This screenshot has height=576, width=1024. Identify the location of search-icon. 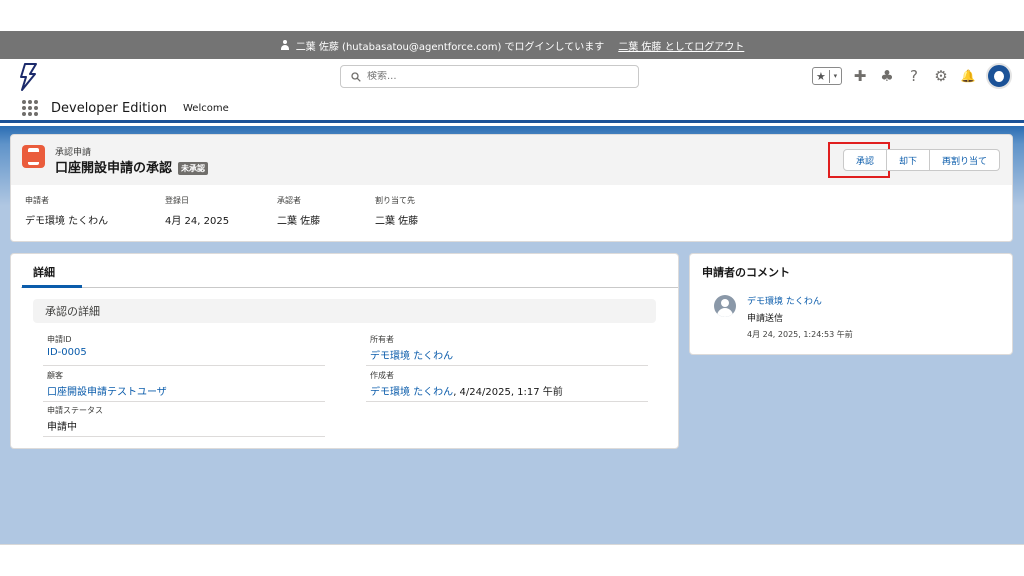
(356, 76).